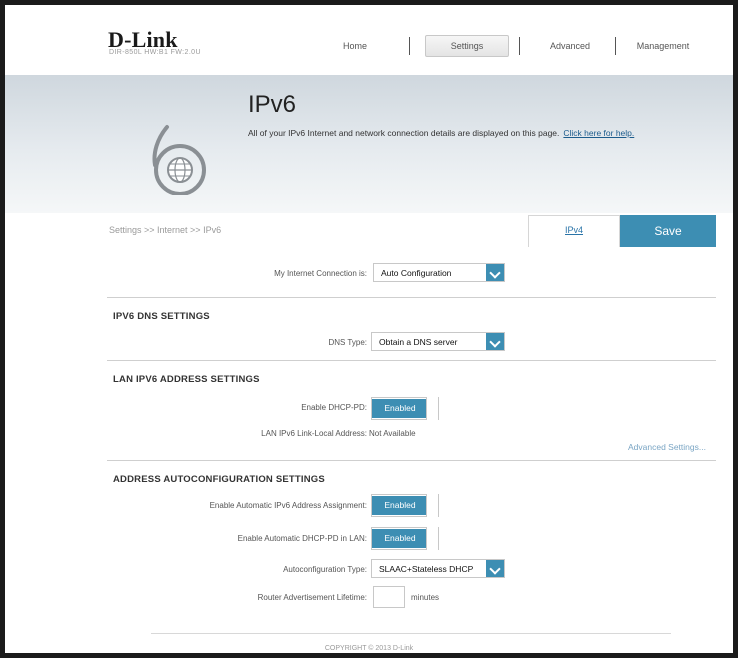 The height and width of the screenshot is (658, 738). I want to click on auto-assign-state: Enabled, so click(400, 505).